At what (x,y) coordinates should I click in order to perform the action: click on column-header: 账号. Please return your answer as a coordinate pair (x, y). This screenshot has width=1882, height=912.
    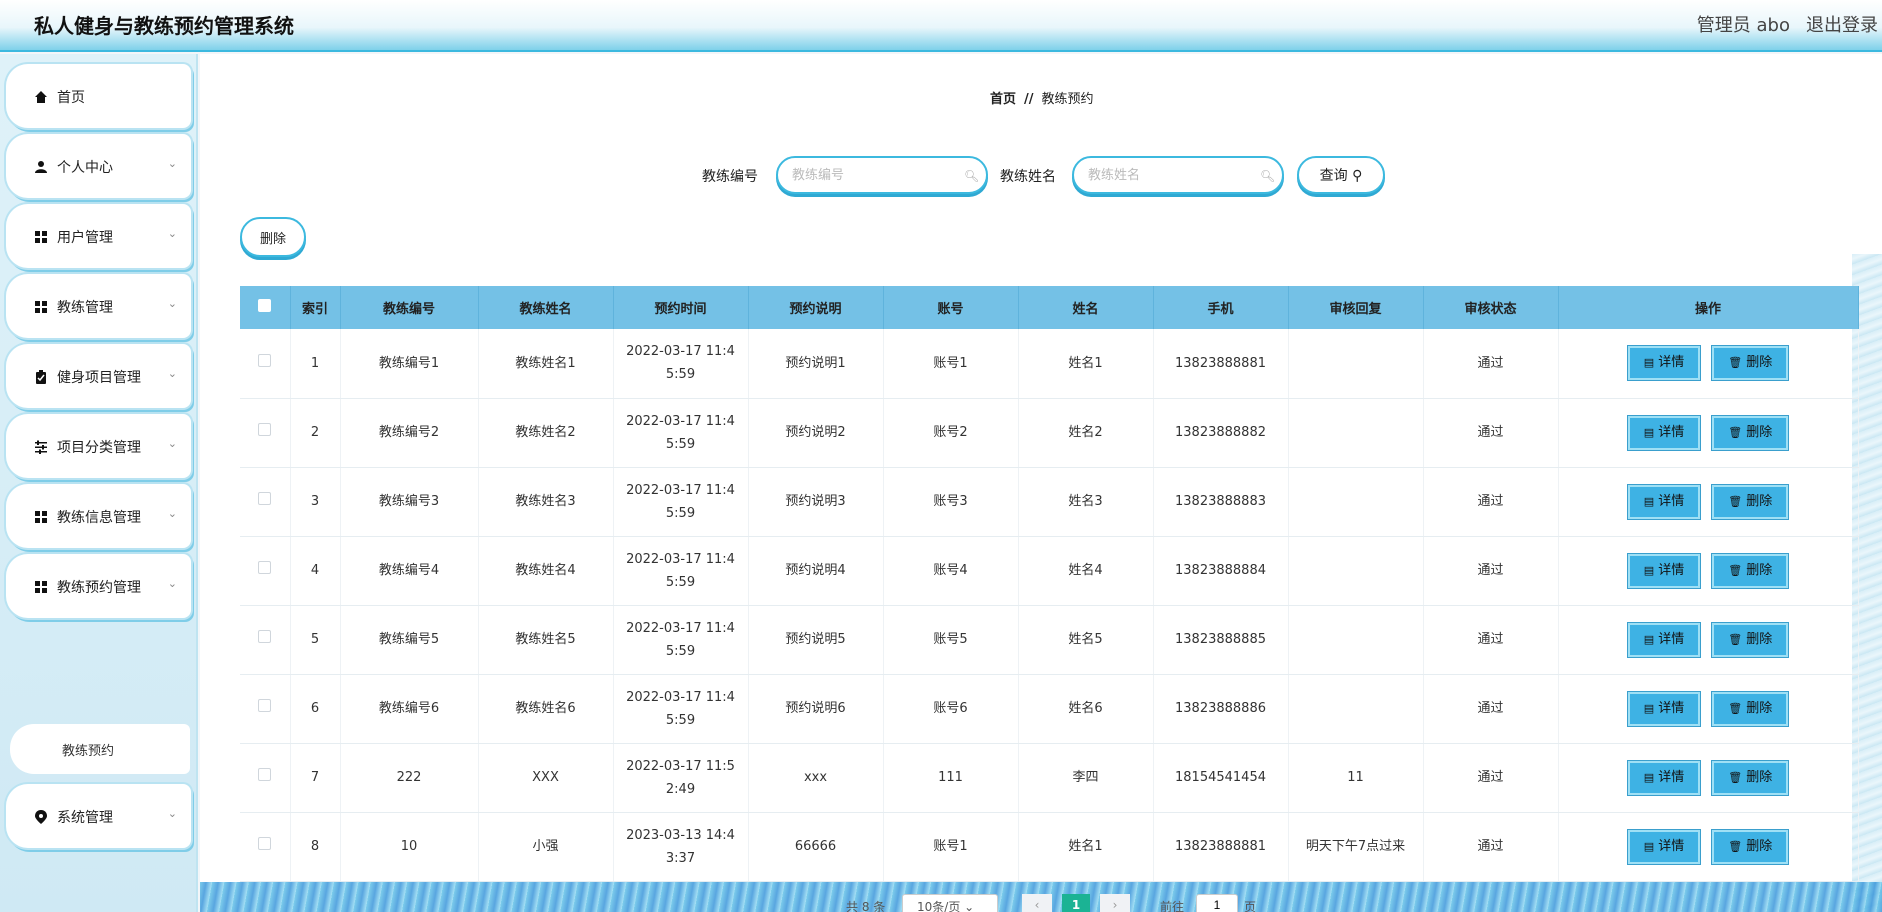
    Looking at the image, I should click on (951, 307).